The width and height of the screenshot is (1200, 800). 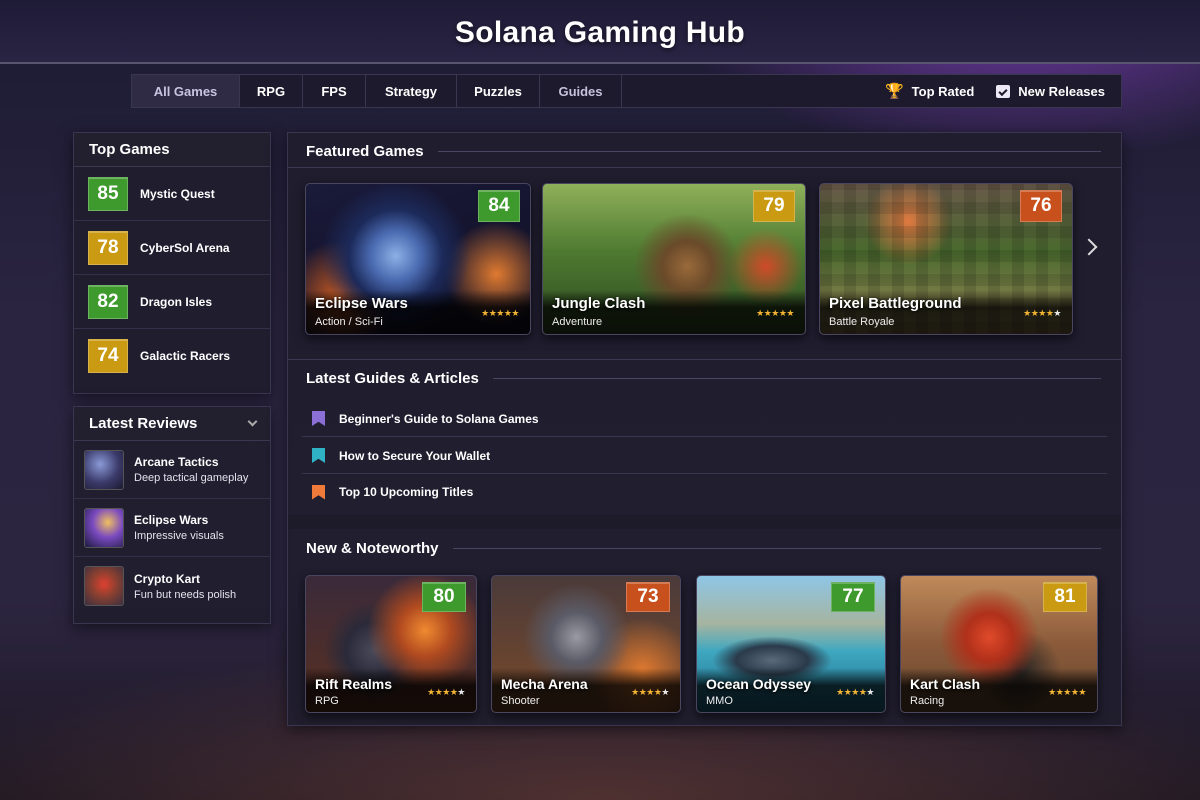 What do you see at coordinates (499, 206) in the screenshot?
I see `score-badge: 84` at bounding box center [499, 206].